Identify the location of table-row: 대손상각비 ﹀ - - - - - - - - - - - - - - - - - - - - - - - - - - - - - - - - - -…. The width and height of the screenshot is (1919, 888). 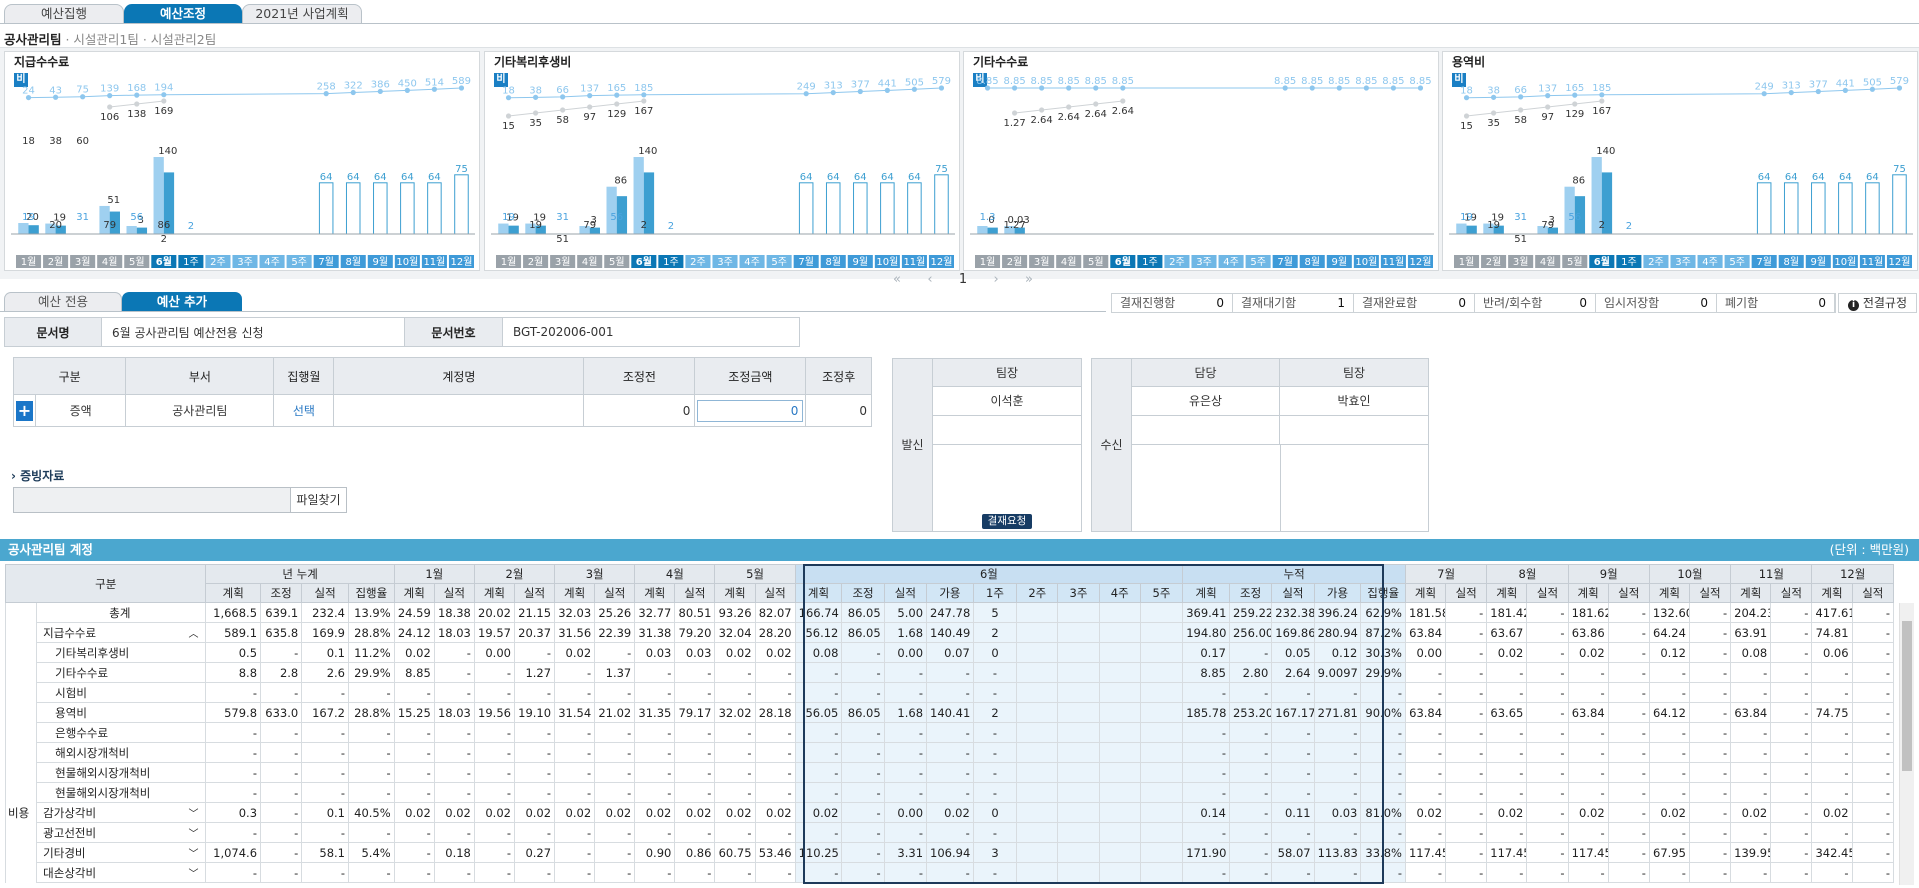
(949, 872).